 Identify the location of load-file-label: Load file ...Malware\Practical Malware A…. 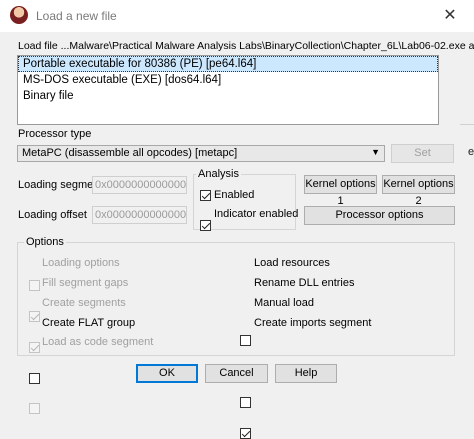
(246, 46).